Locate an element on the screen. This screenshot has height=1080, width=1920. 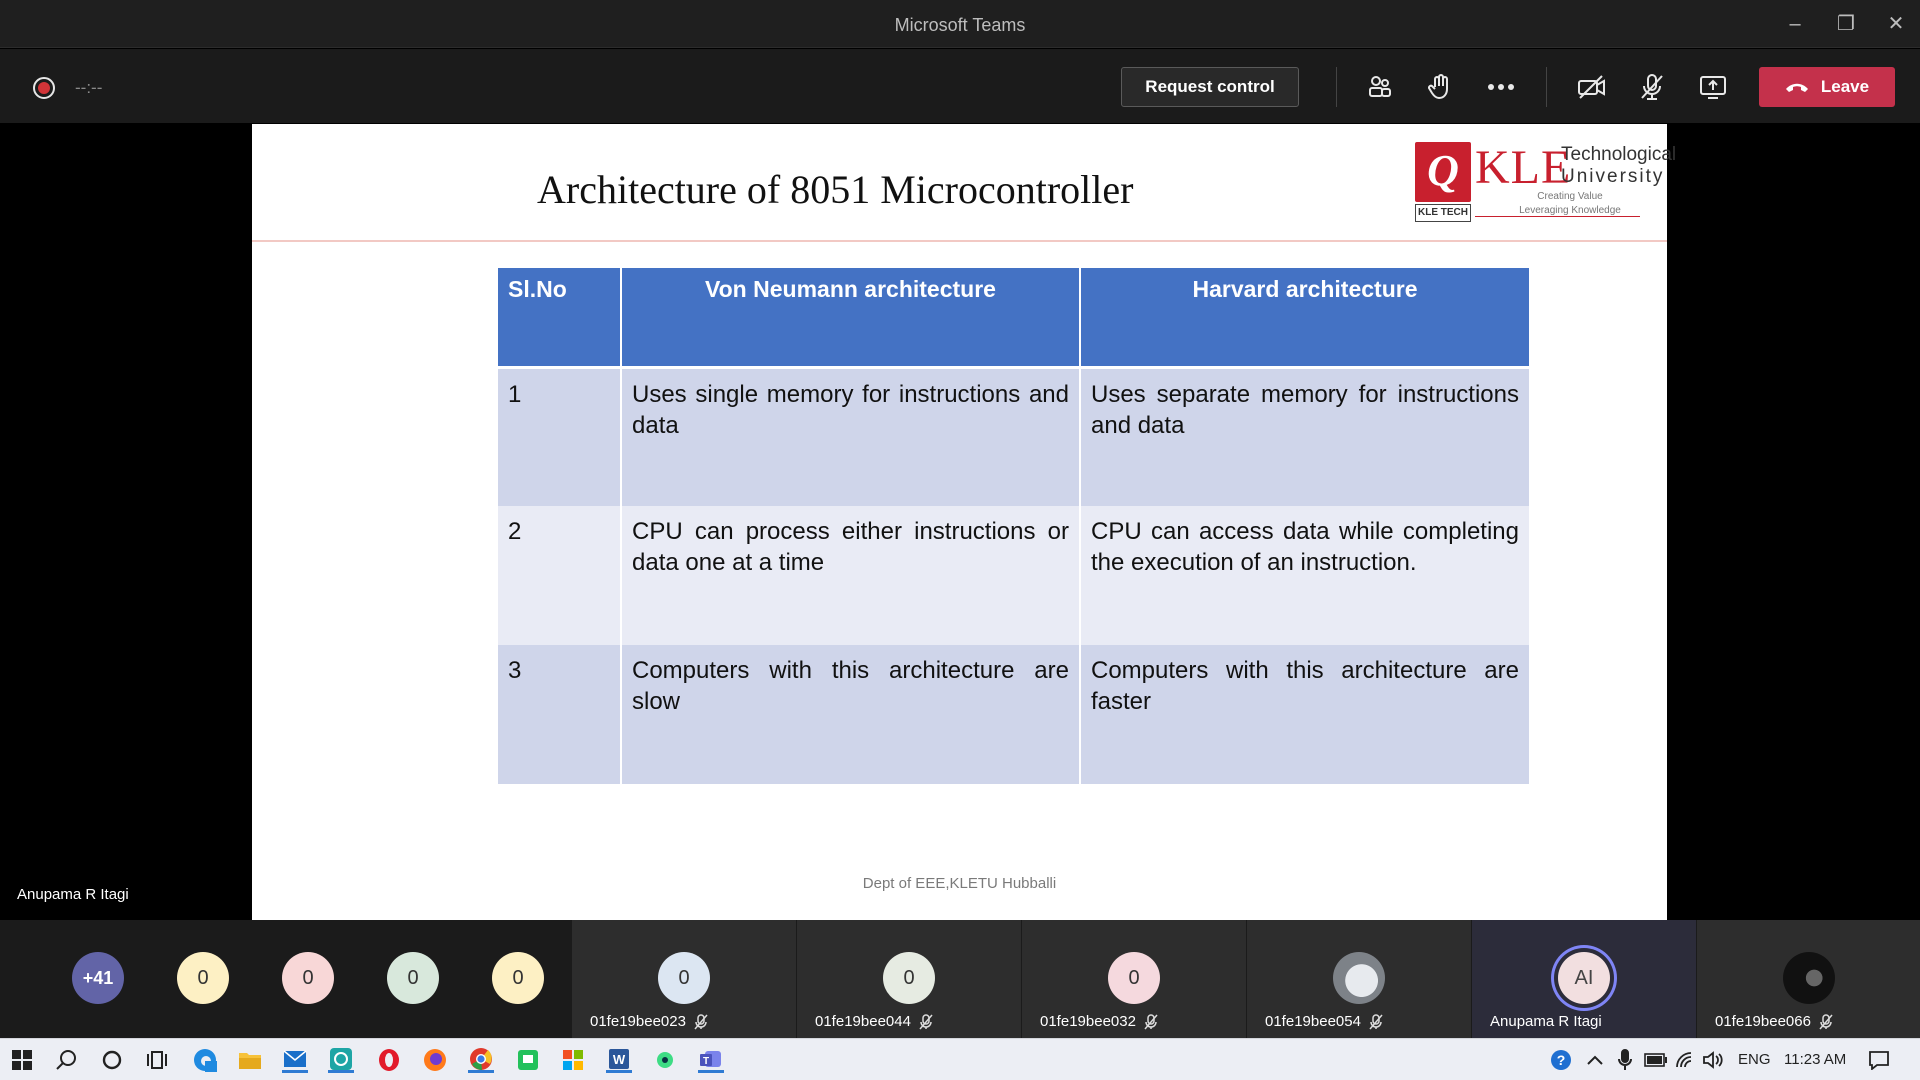
wifi-icon is located at coordinates (1686, 1060).